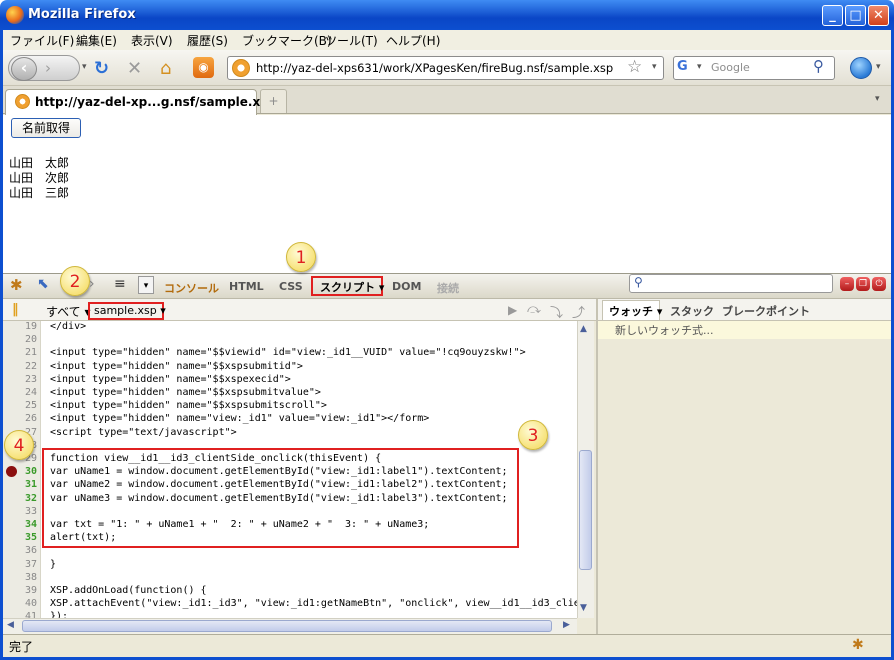  What do you see at coordinates (43, 284) in the screenshot?
I see `inspect-pointer-icon: ⬉` at bounding box center [43, 284].